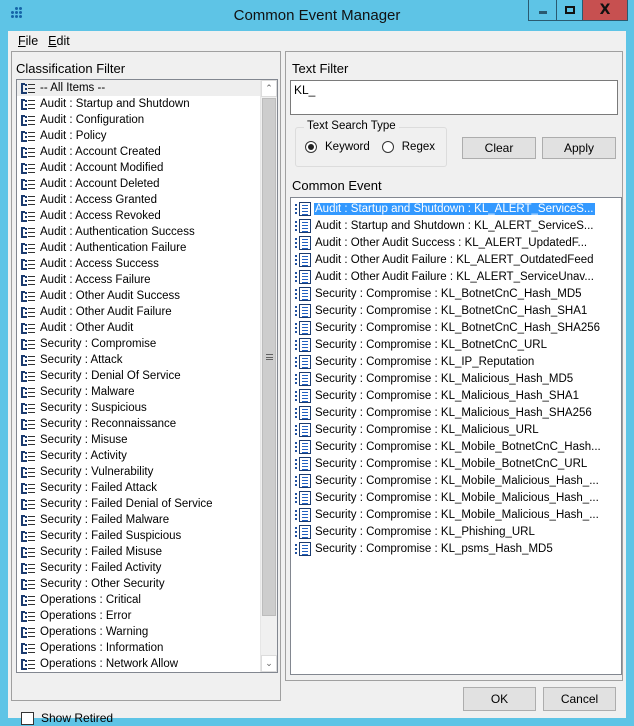 The height and width of the screenshot is (726, 634). What do you see at coordinates (138, 616) in the screenshot?
I see `classification-item: Operations : Error` at bounding box center [138, 616].